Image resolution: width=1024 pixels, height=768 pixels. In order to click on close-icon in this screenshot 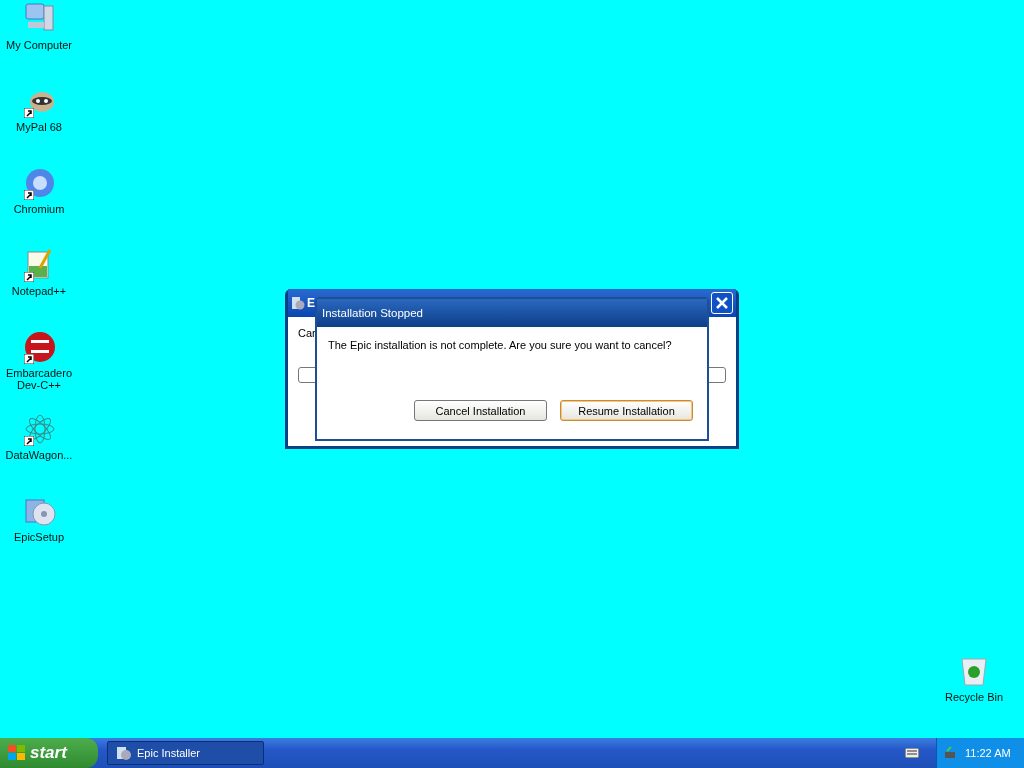, I will do `click(722, 303)`.